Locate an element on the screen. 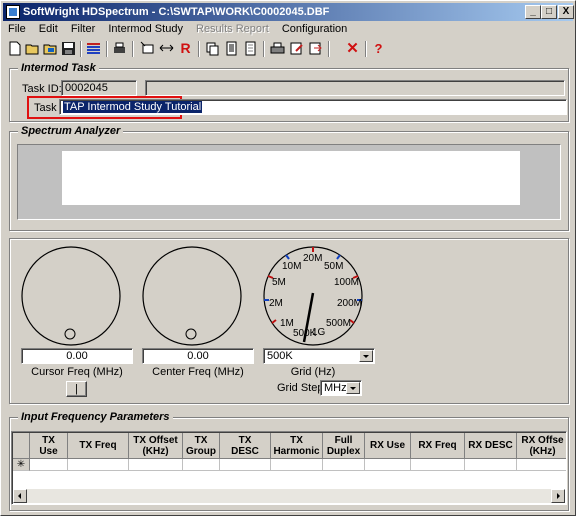 This screenshot has width=576, height=516. open-icon is located at coordinates (32, 48).